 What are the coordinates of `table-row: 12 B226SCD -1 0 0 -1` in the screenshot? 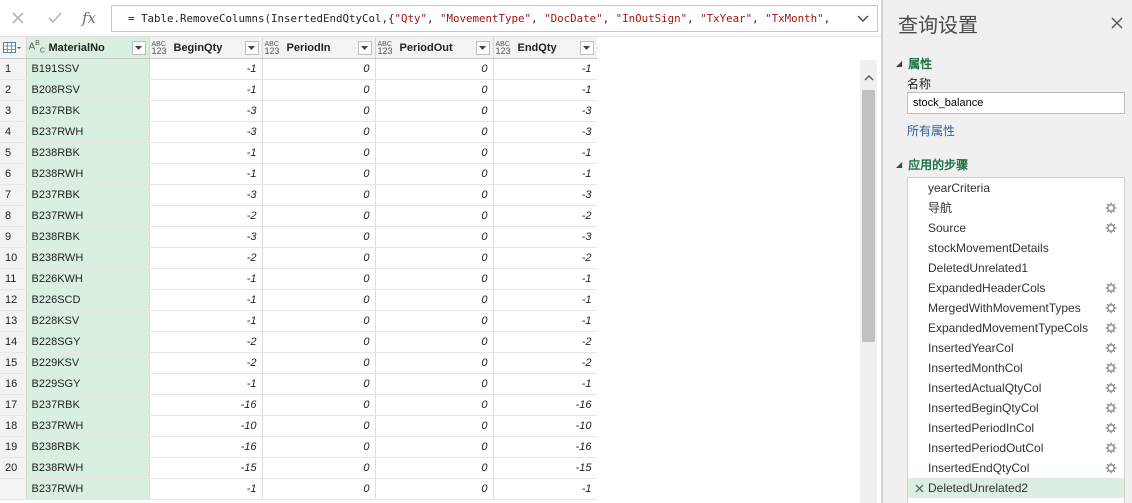 It's located at (298, 300).